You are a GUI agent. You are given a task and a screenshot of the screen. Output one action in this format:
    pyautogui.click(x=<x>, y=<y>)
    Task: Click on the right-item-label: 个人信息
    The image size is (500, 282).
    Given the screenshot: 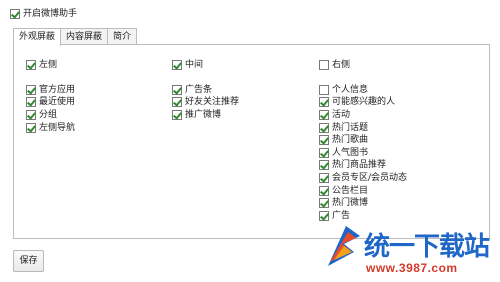 What is the action you would take?
    pyautogui.click(x=350, y=89)
    